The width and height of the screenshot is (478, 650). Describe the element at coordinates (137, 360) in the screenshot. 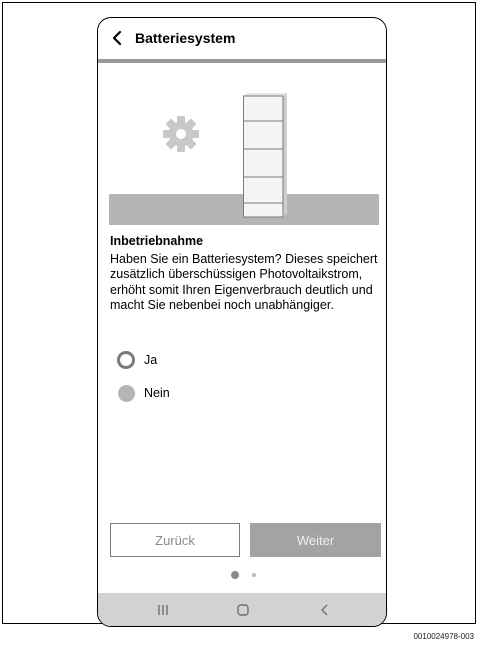

I see `radio-option-ja: Ja` at that location.